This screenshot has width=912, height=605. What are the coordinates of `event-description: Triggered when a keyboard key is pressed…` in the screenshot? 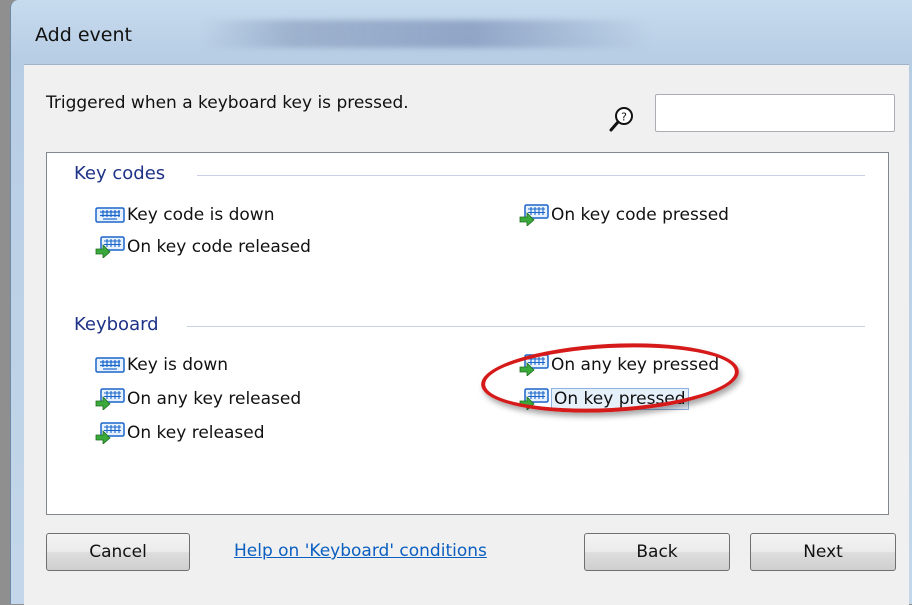 It's located at (227, 103).